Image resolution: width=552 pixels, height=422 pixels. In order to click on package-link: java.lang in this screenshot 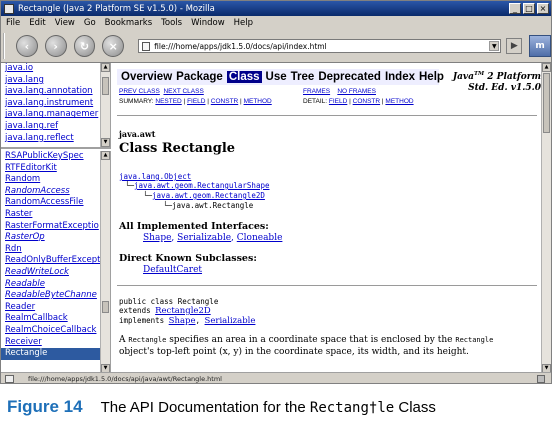, I will do `click(55, 81)`.